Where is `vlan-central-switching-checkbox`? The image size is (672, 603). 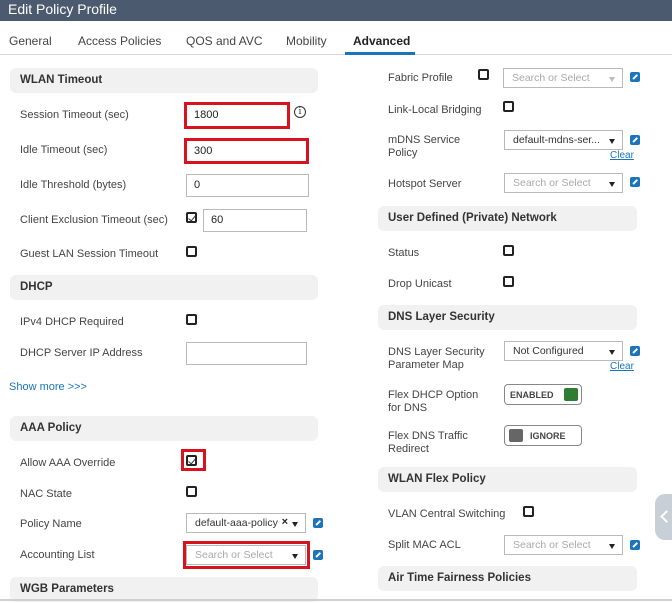 vlan-central-switching-checkbox is located at coordinates (528, 511).